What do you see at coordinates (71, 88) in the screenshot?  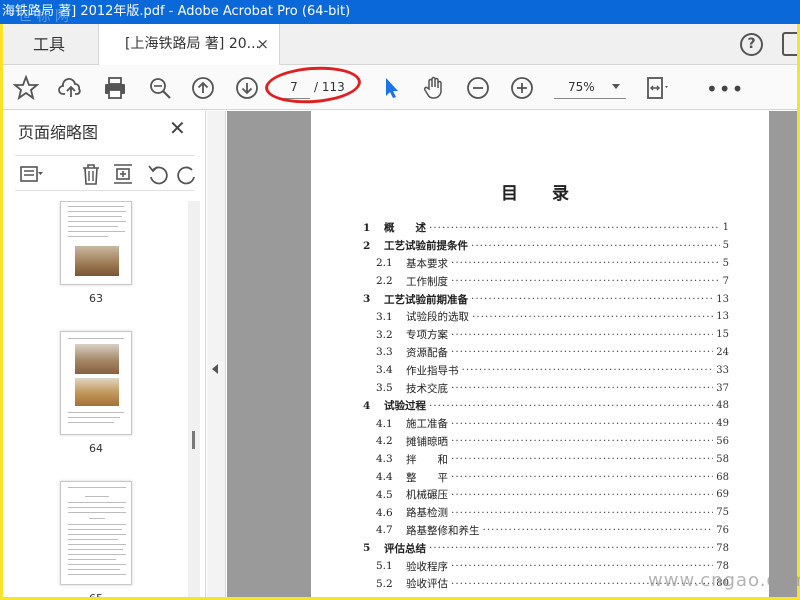 I see `cloud-upload-icon` at bounding box center [71, 88].